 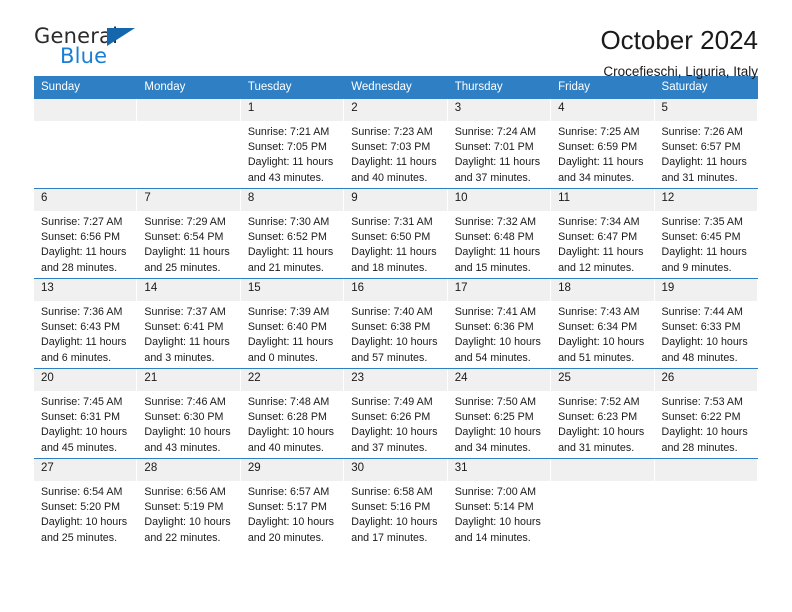 What do you see at coordinates (292, 380) in the screenshot?
I see `day-number: 22` at bounding box center [292, 380].